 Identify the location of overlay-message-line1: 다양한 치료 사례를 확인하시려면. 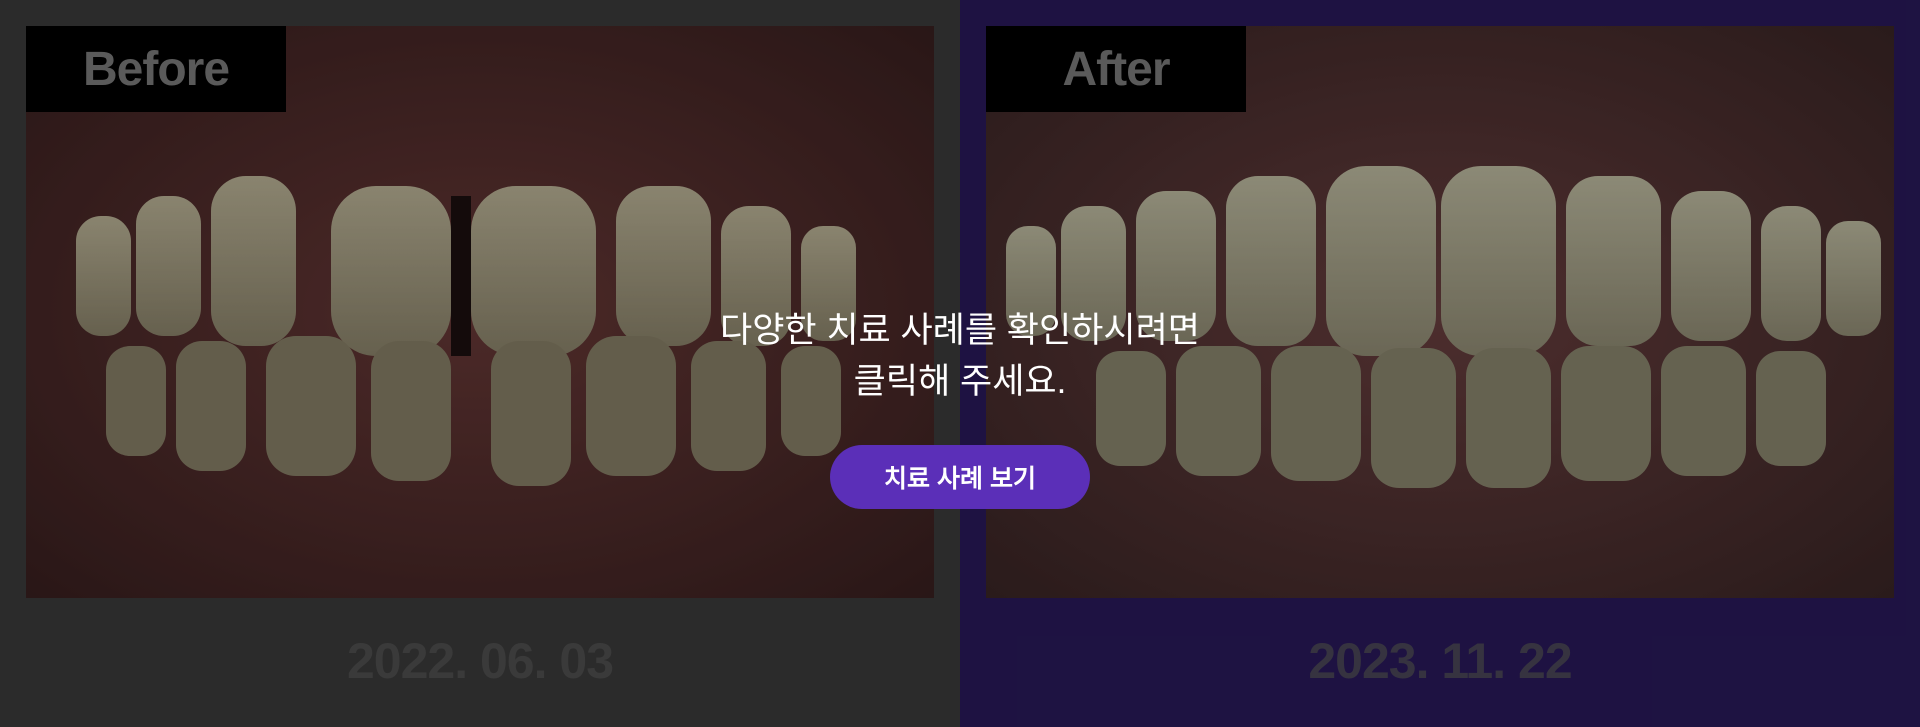
(960, 330).